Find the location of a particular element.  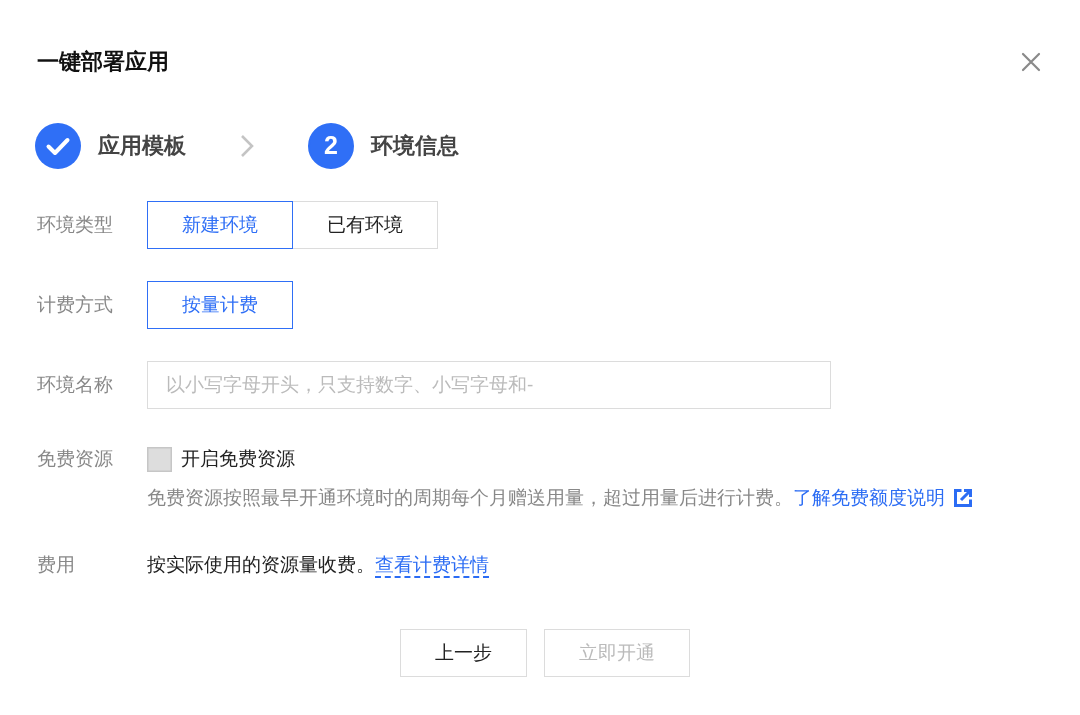

chevron-right-icon is located at coordinates (247, 146).